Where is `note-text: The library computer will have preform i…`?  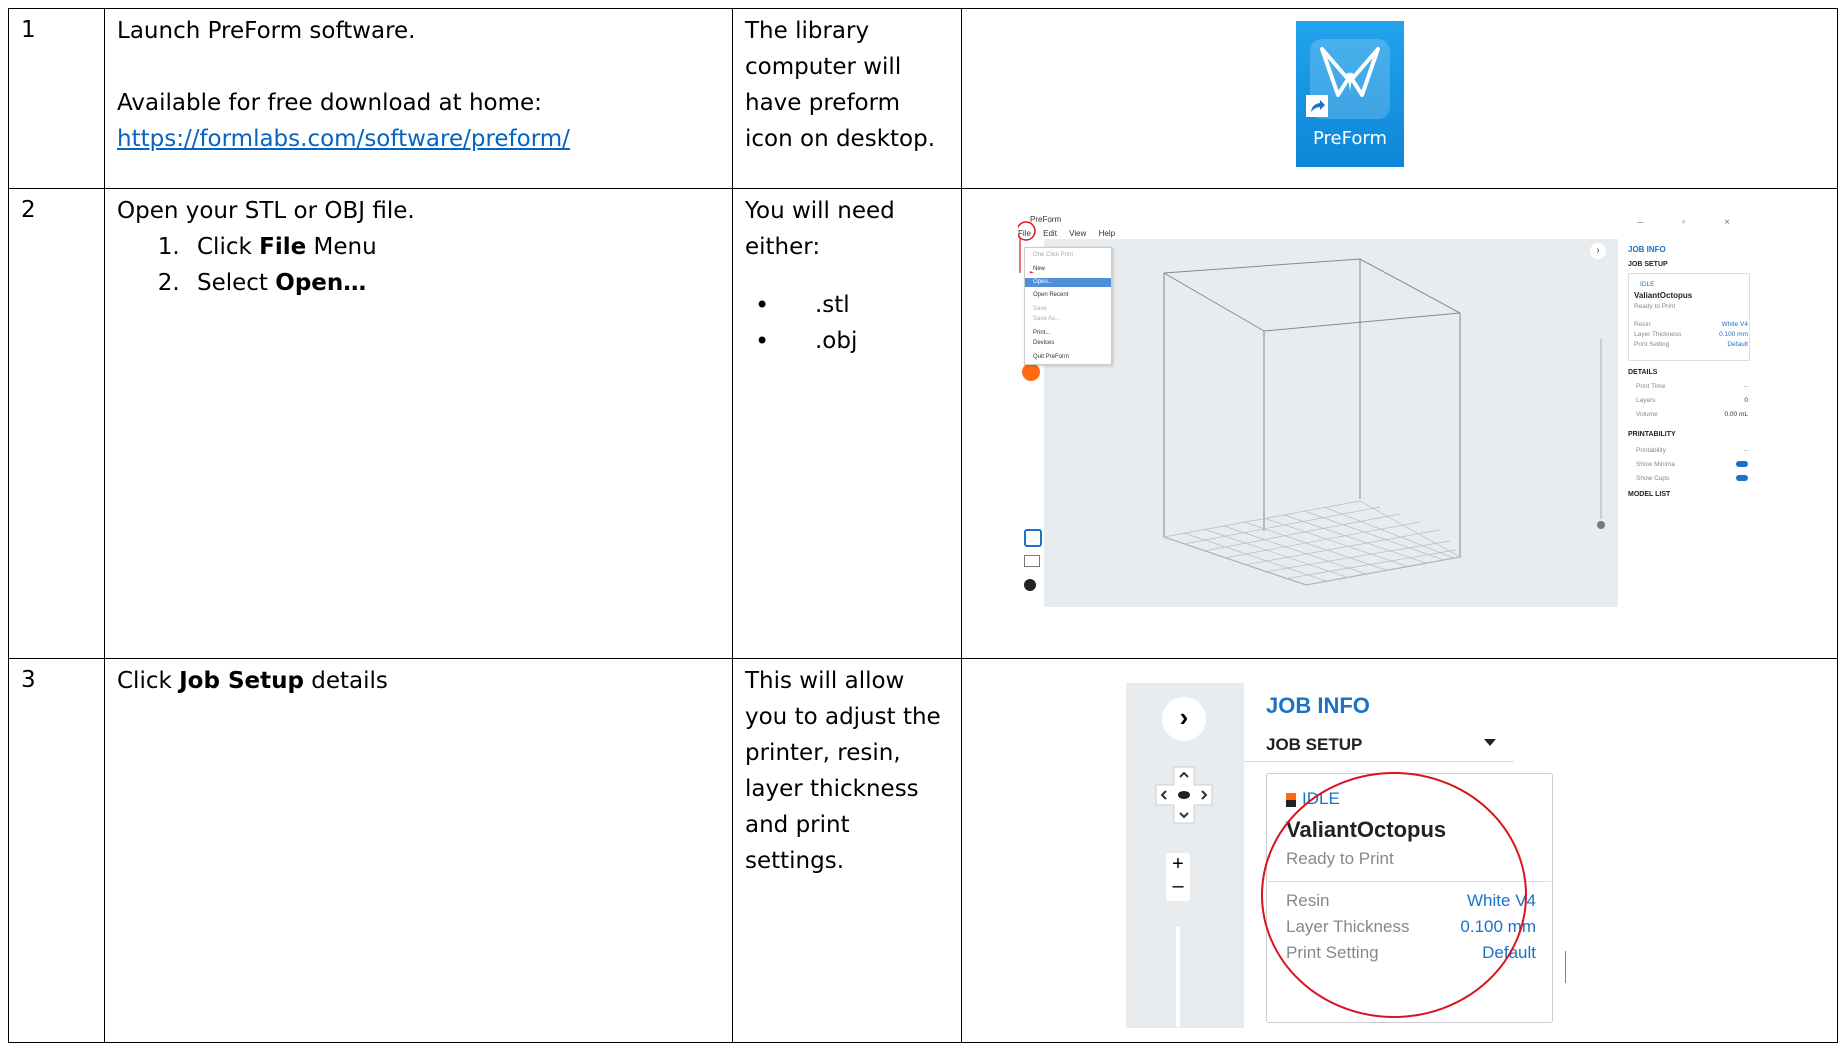
note-text: The library computer will have preform i… is located at coordinates (840, 85).